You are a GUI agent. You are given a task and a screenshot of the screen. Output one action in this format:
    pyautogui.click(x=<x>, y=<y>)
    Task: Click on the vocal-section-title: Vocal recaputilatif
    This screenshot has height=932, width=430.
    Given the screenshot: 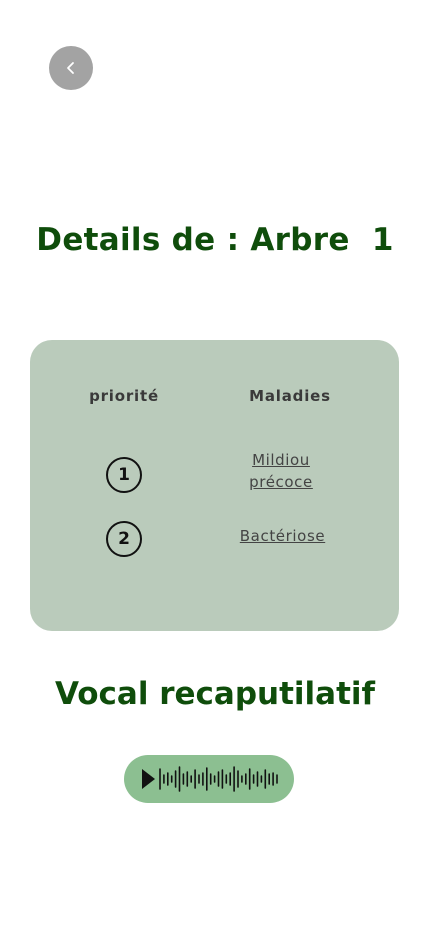 What is the action you would take?
    pyautogui.click(x=215, y=694)
    